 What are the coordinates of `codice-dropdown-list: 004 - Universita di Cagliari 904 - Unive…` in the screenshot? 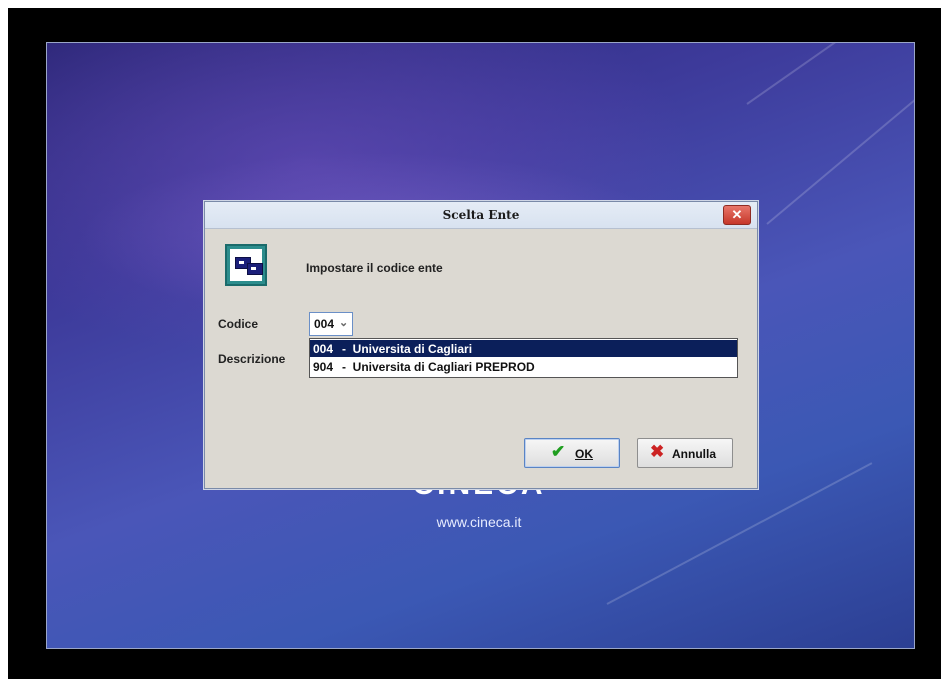 It's located at (523, 358).